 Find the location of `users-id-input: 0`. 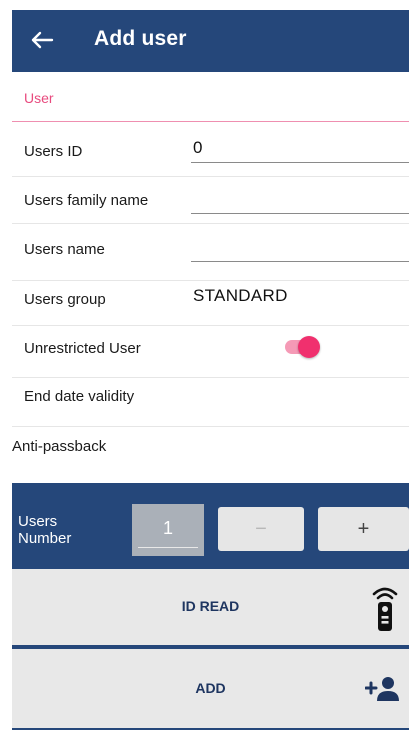

users-id-input: 0 is located at coordinates (197, 148).